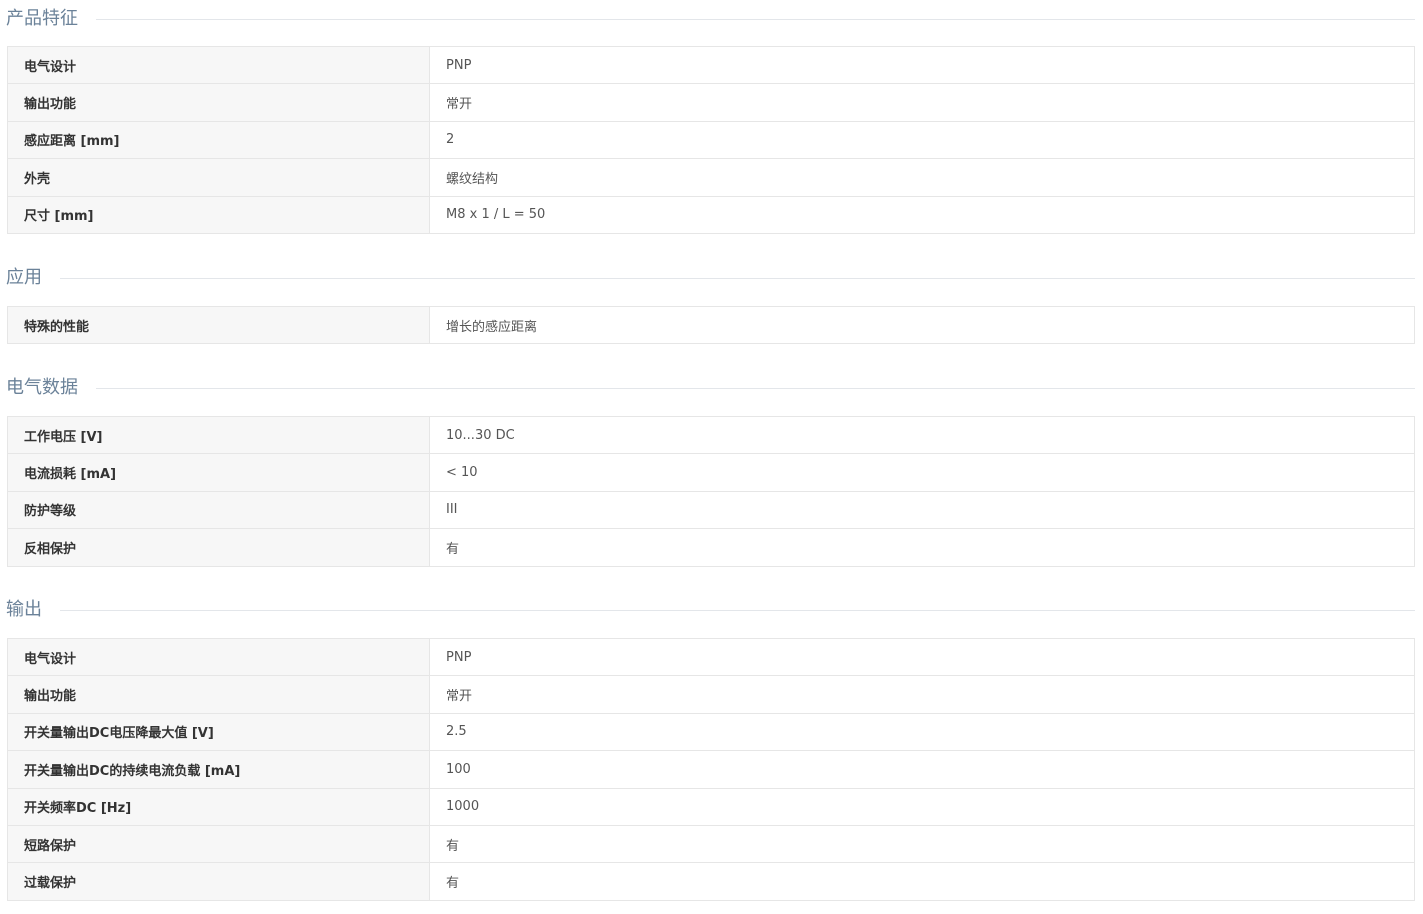  Describe the element at coordinates (922, 732) in the screenshot. I see `row-value: 2.5` at that location.